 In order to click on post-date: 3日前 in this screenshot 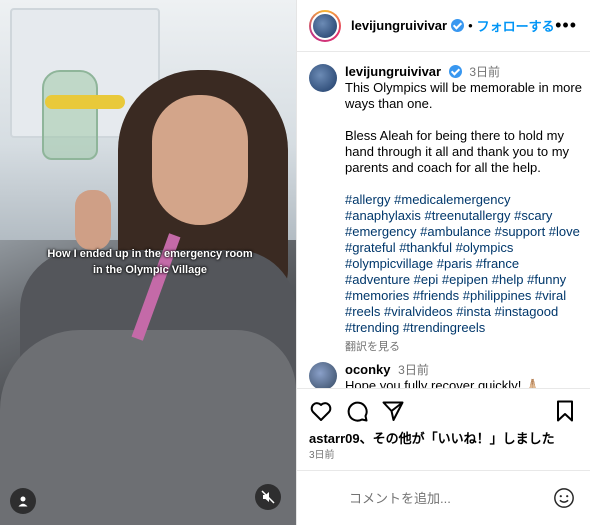, I will do `click(322, 453)`.